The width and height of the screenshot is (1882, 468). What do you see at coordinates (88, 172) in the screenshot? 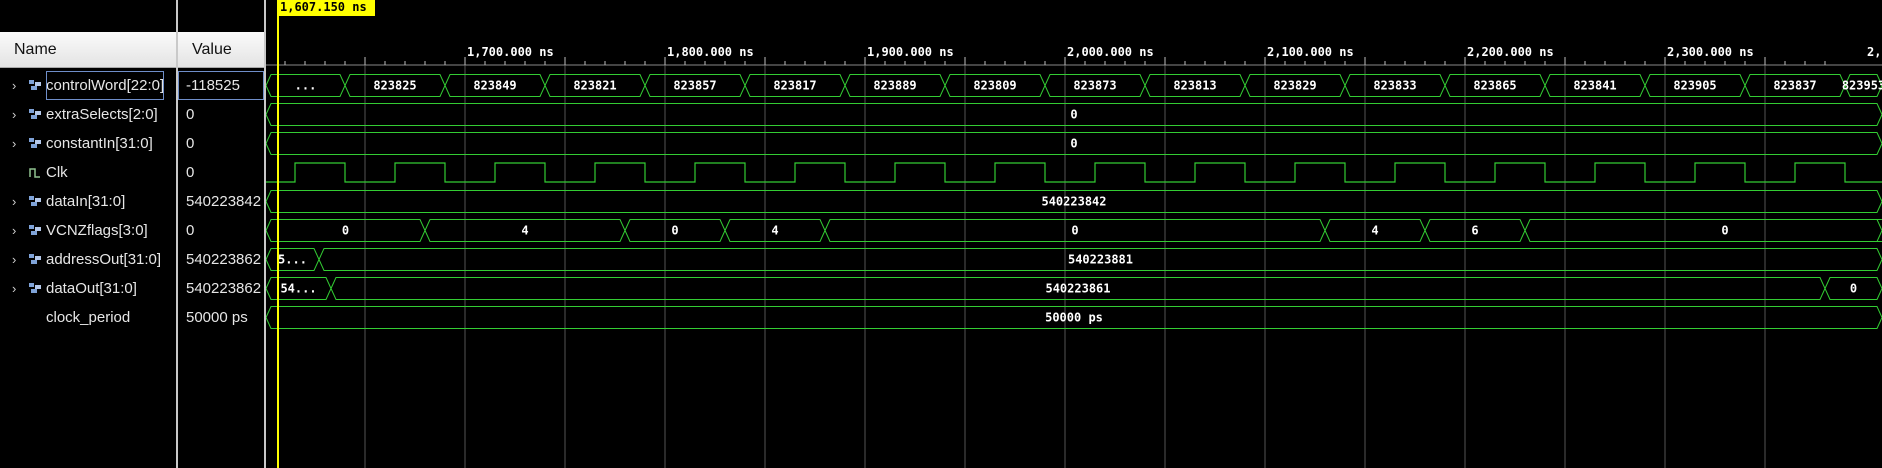
I see `signal-row: Clk` at bounding box center [88, 172].